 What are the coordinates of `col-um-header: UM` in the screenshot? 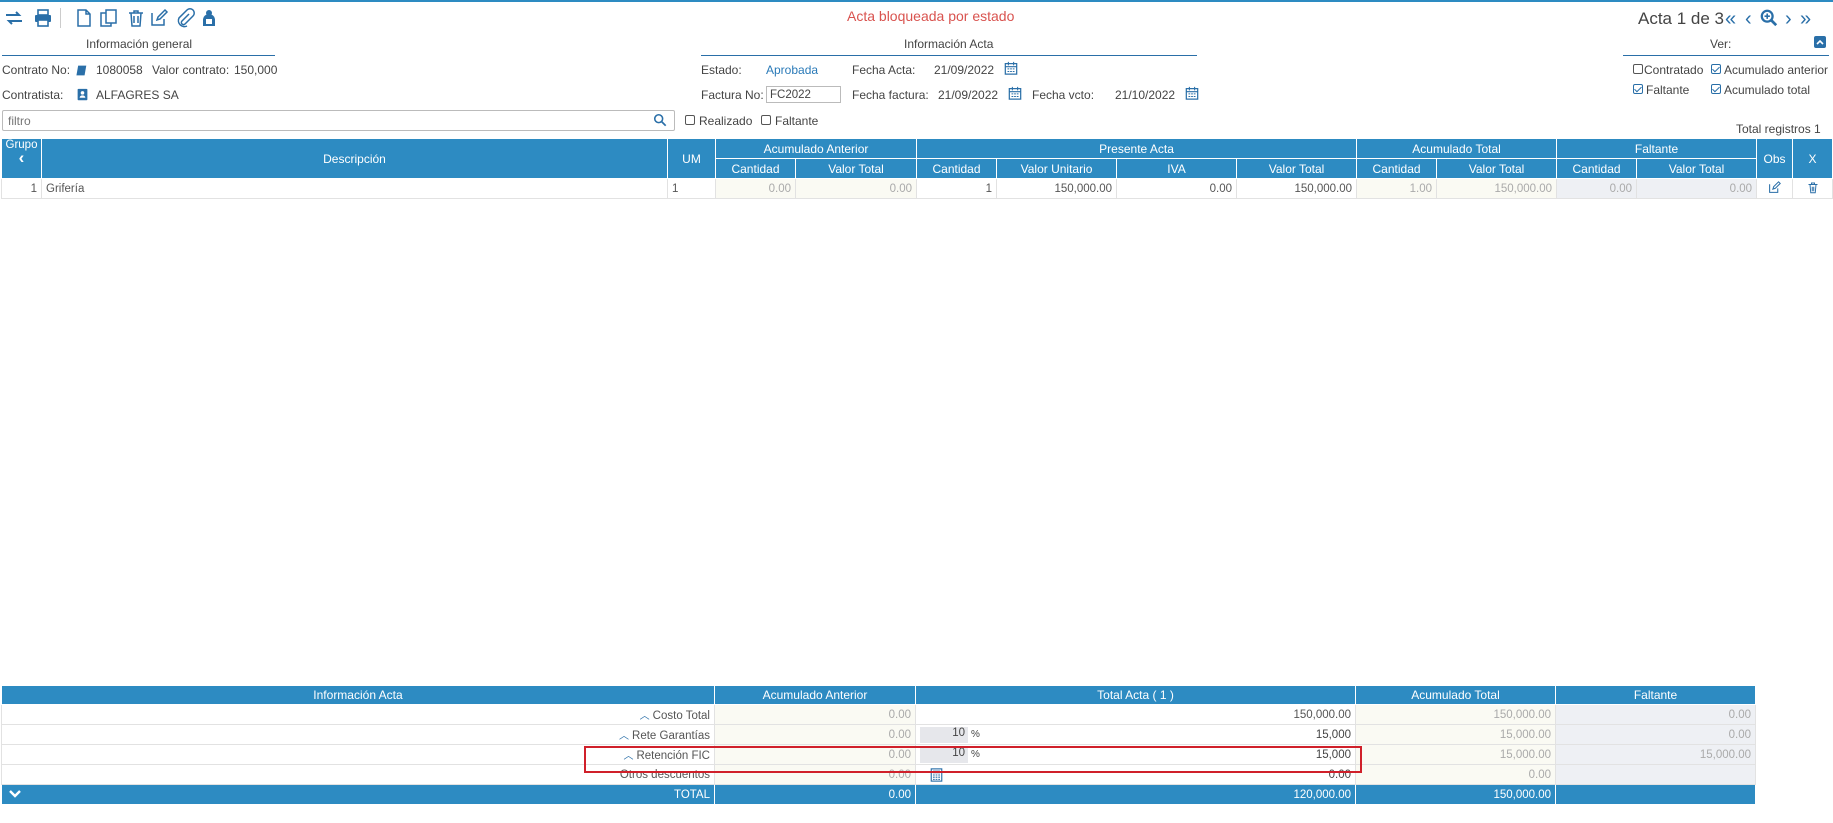 It's located at (691, 158).